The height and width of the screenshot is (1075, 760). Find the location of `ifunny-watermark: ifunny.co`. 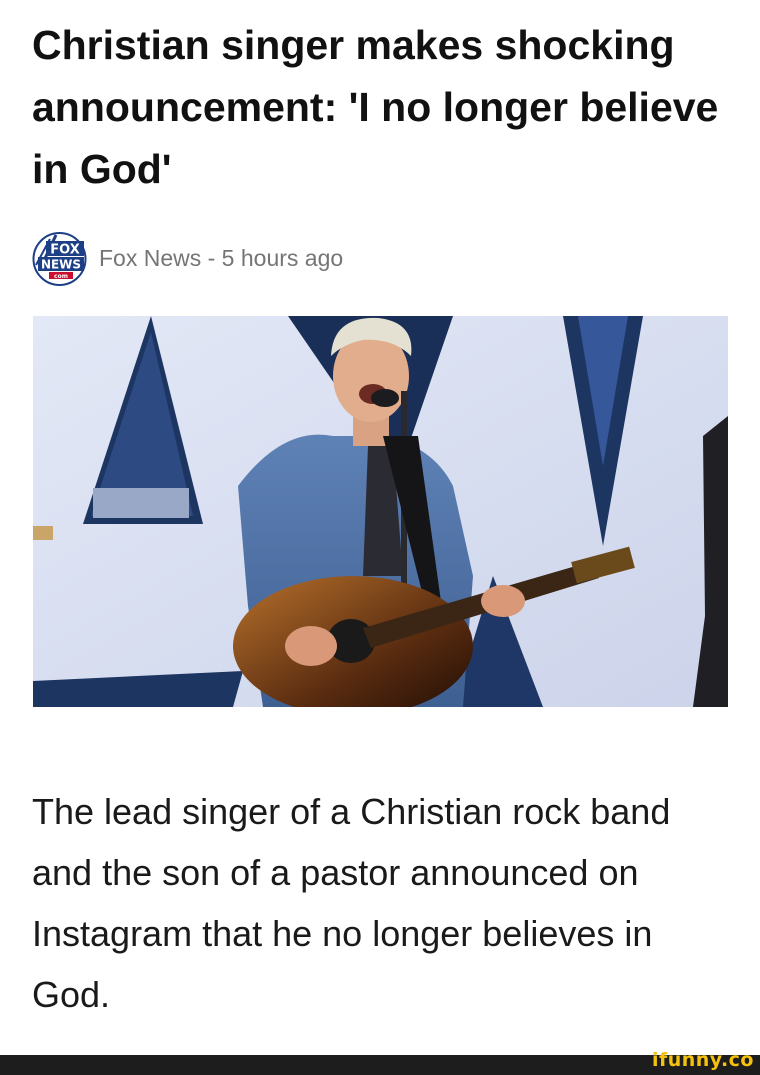

ifunny-watermark: ifunny.co is located at coordinates (703, 1060).